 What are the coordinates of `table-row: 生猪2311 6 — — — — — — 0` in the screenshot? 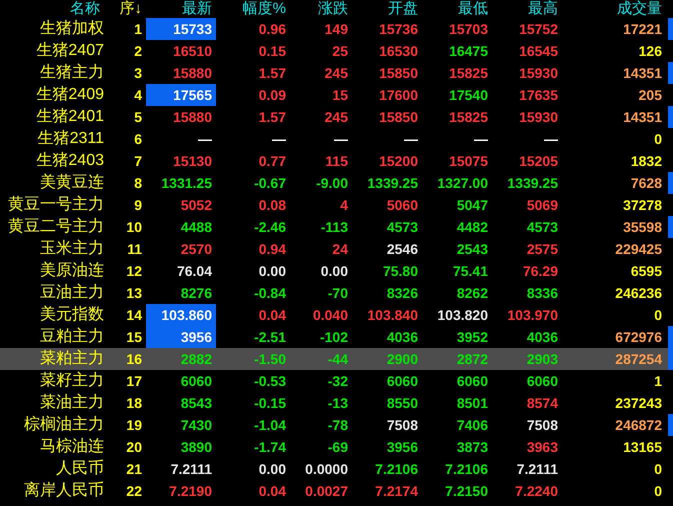 It's located at (336, 139).